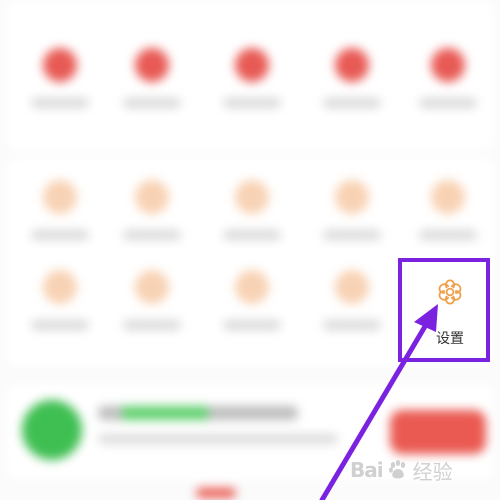  What do you see at coordinates (367, 470) in the screenshot?
I see `watermark-logo-text: Bai` at bounding box center [367, 470].